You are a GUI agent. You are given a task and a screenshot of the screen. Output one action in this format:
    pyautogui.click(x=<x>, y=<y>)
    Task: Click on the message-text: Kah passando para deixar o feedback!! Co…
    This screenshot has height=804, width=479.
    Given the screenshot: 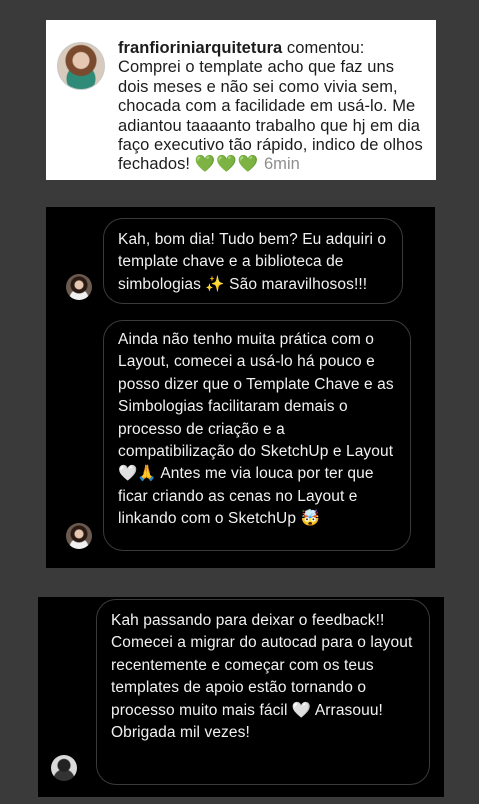 What is the action you would take?
    pyautogui.click(x=262, y=677)
    